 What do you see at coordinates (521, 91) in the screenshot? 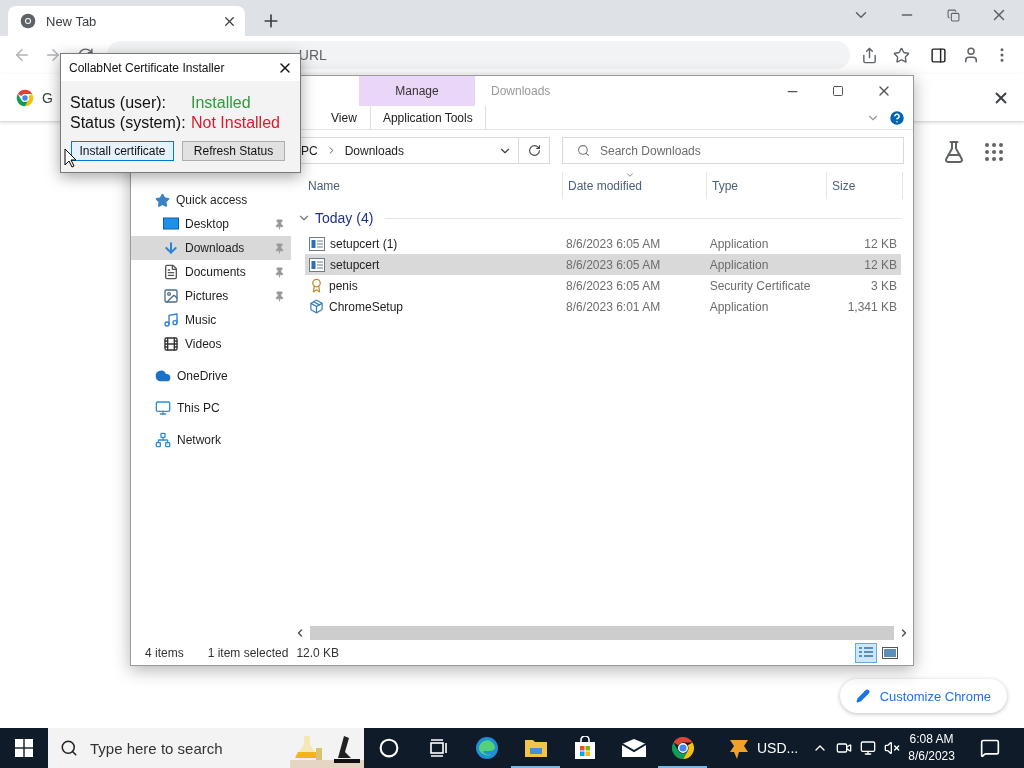
I see `window-title: Downloads` at bounding box center [521, 91].